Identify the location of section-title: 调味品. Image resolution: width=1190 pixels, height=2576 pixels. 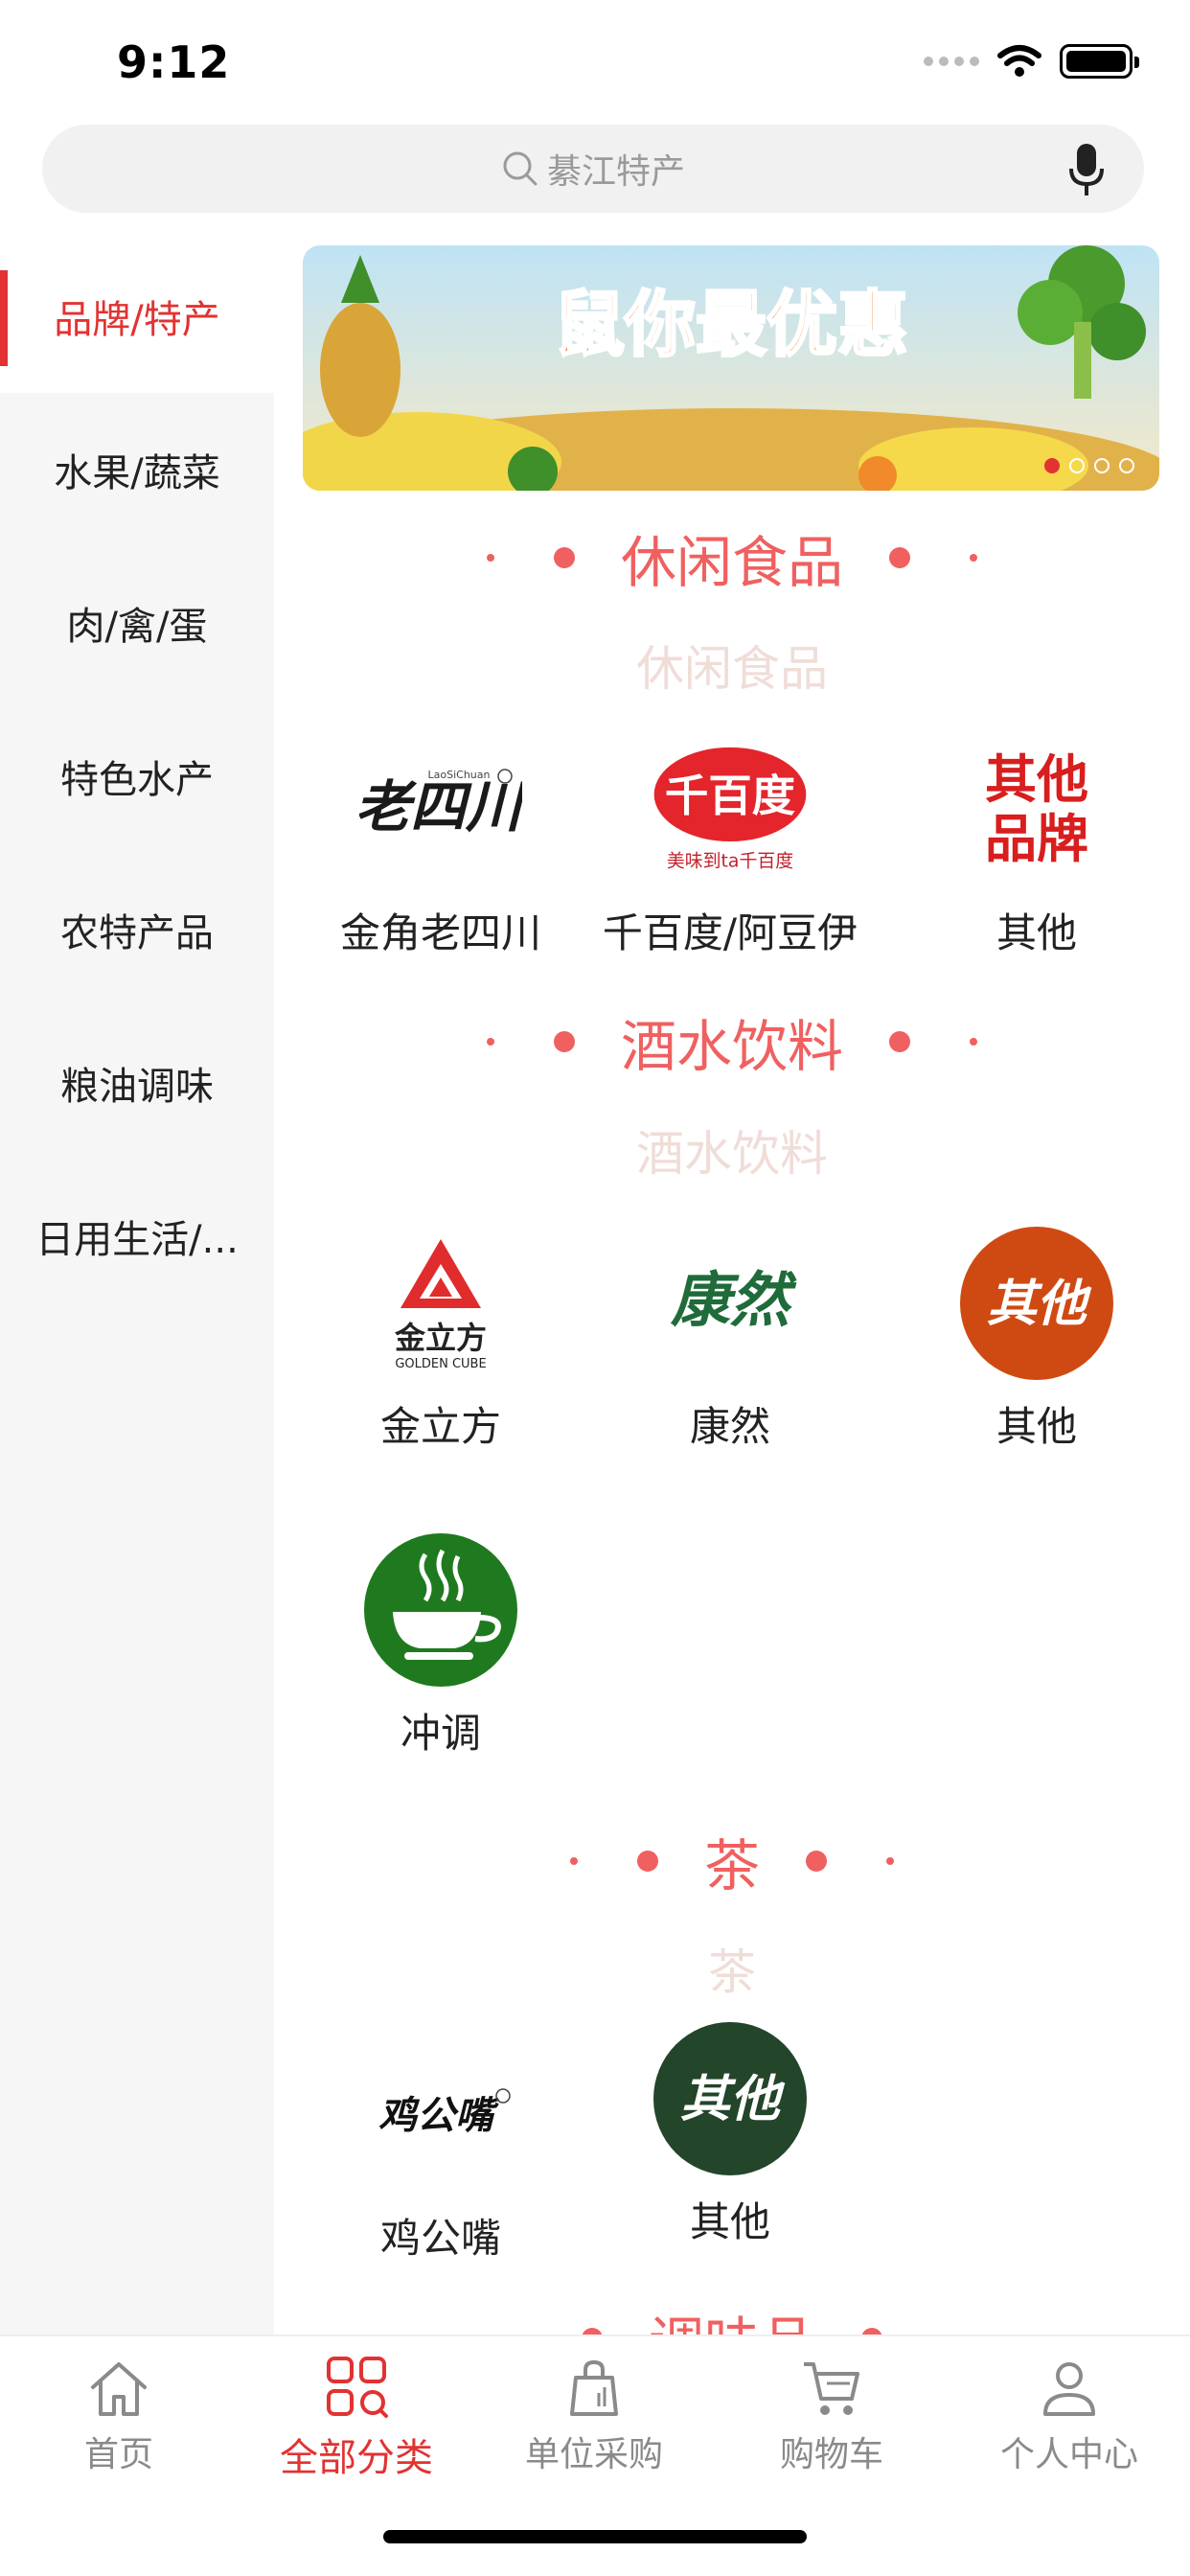
(732, 2316).